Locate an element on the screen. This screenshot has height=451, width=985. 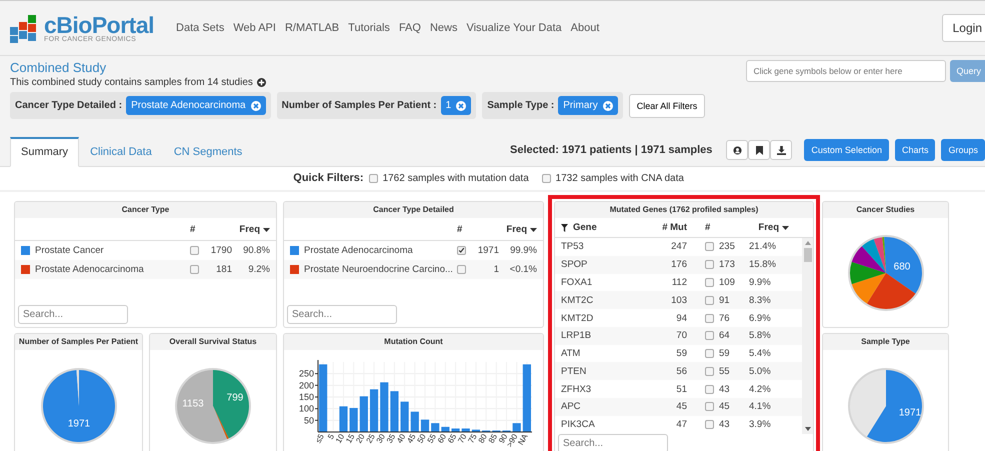
filter-label: Cancer Type Detailed : is located at coordinates (68, 105).